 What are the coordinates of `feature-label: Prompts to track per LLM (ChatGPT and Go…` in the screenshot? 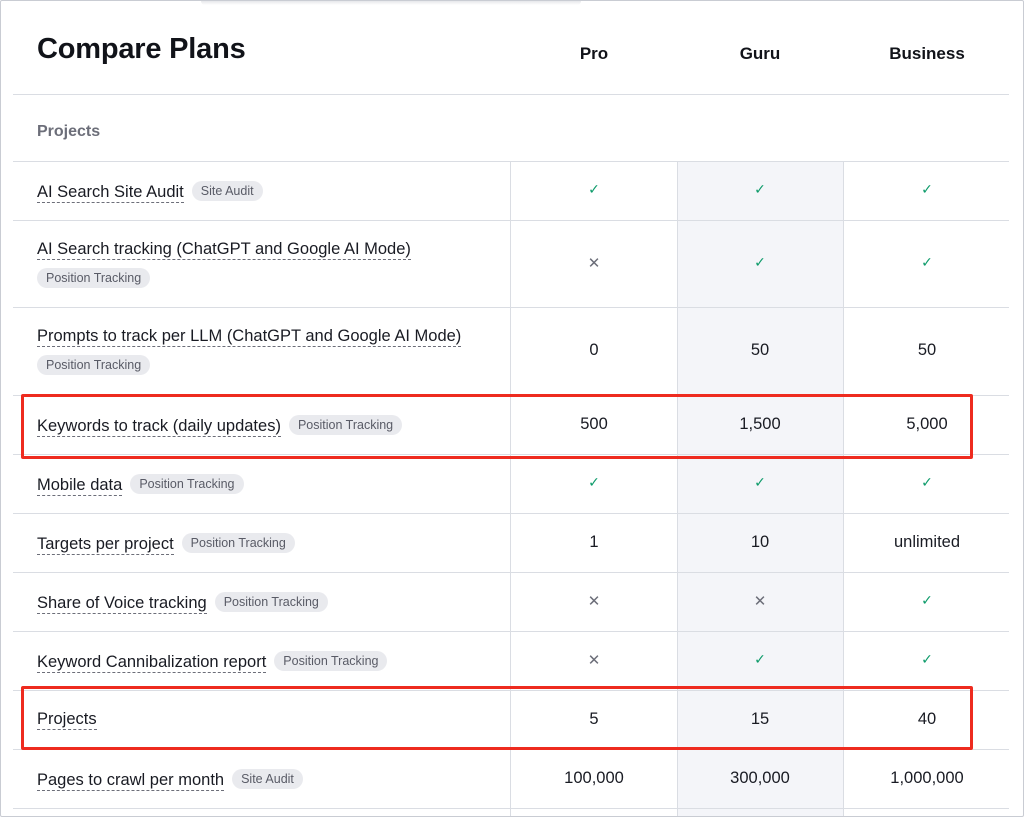 It's located at (249, 337).